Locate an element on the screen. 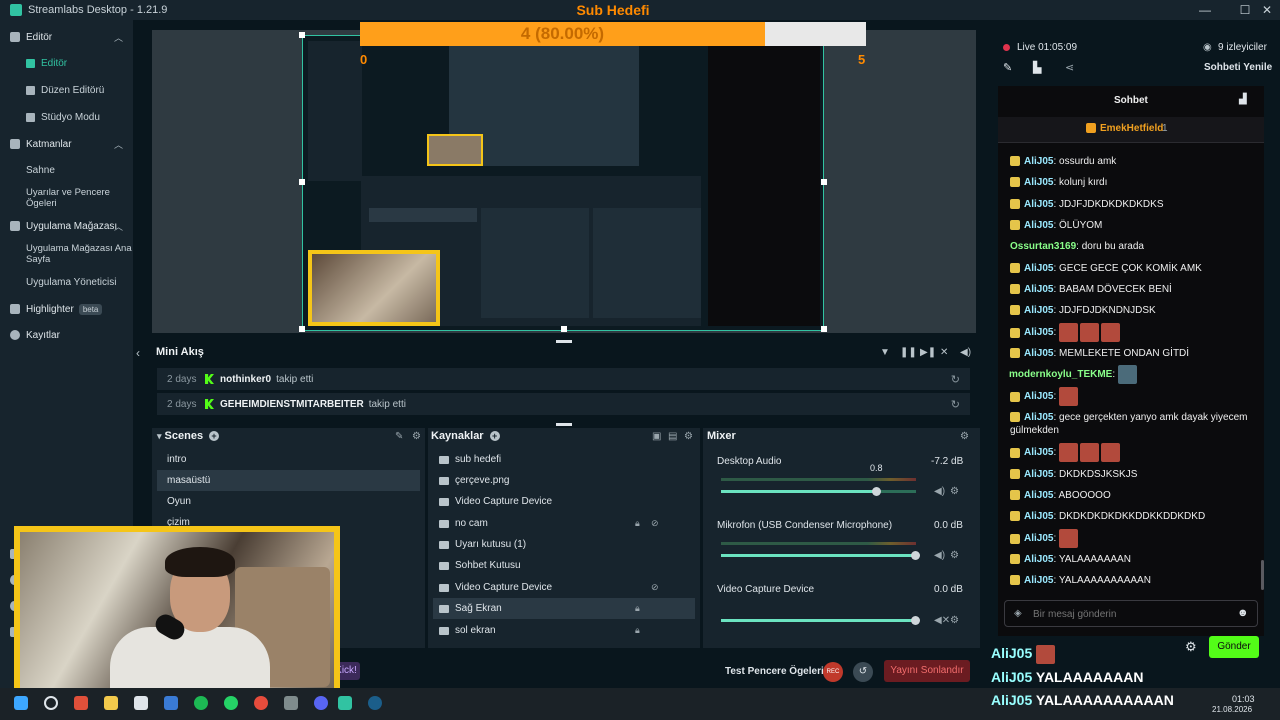 The image size is (1280, 720). folder-icon: ▤ is located at coordinates (672, 436).